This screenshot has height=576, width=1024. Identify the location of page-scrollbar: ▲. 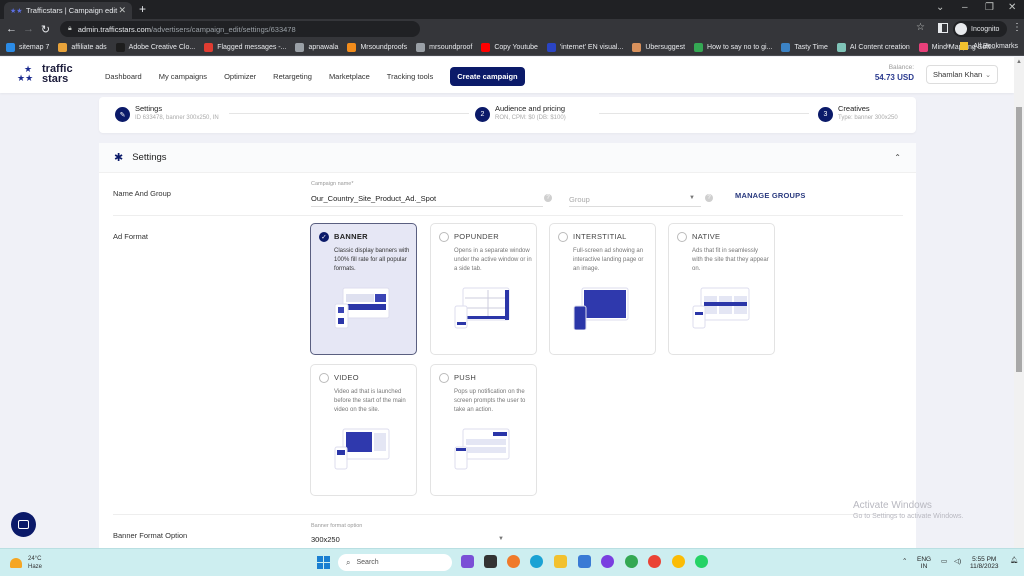
(1019, 302).